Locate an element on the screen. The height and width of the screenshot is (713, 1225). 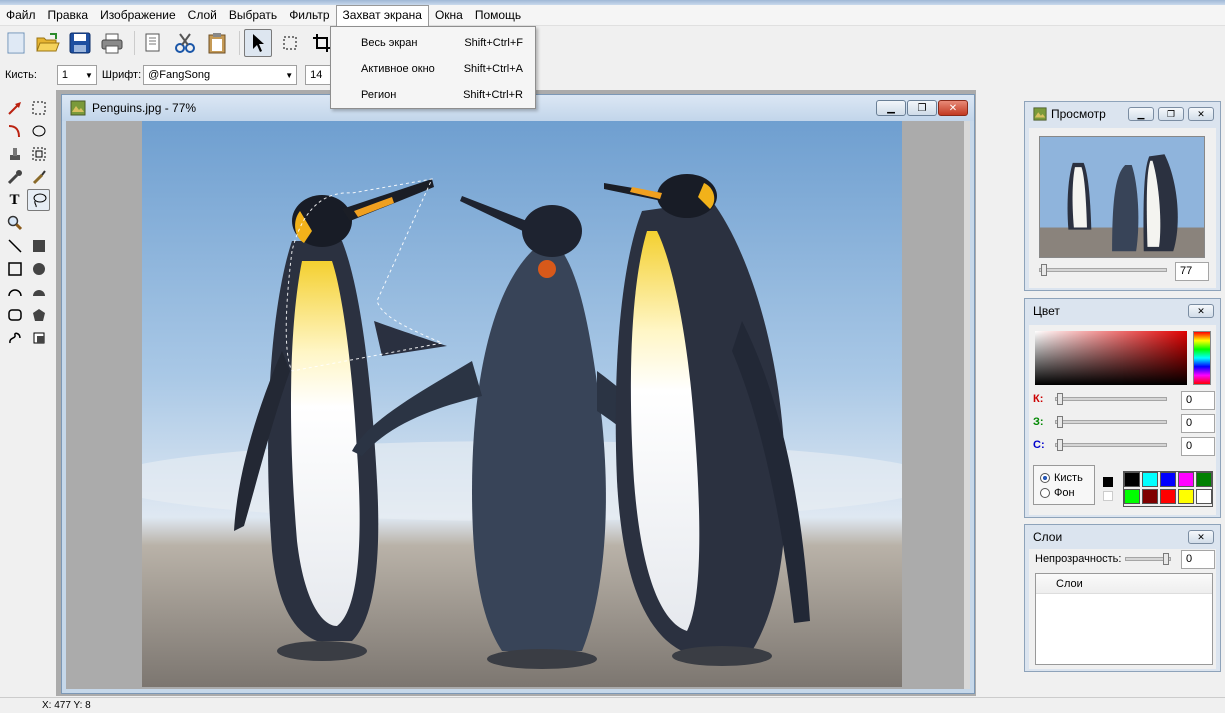
green-slider is located at coordinates (1111, 422).